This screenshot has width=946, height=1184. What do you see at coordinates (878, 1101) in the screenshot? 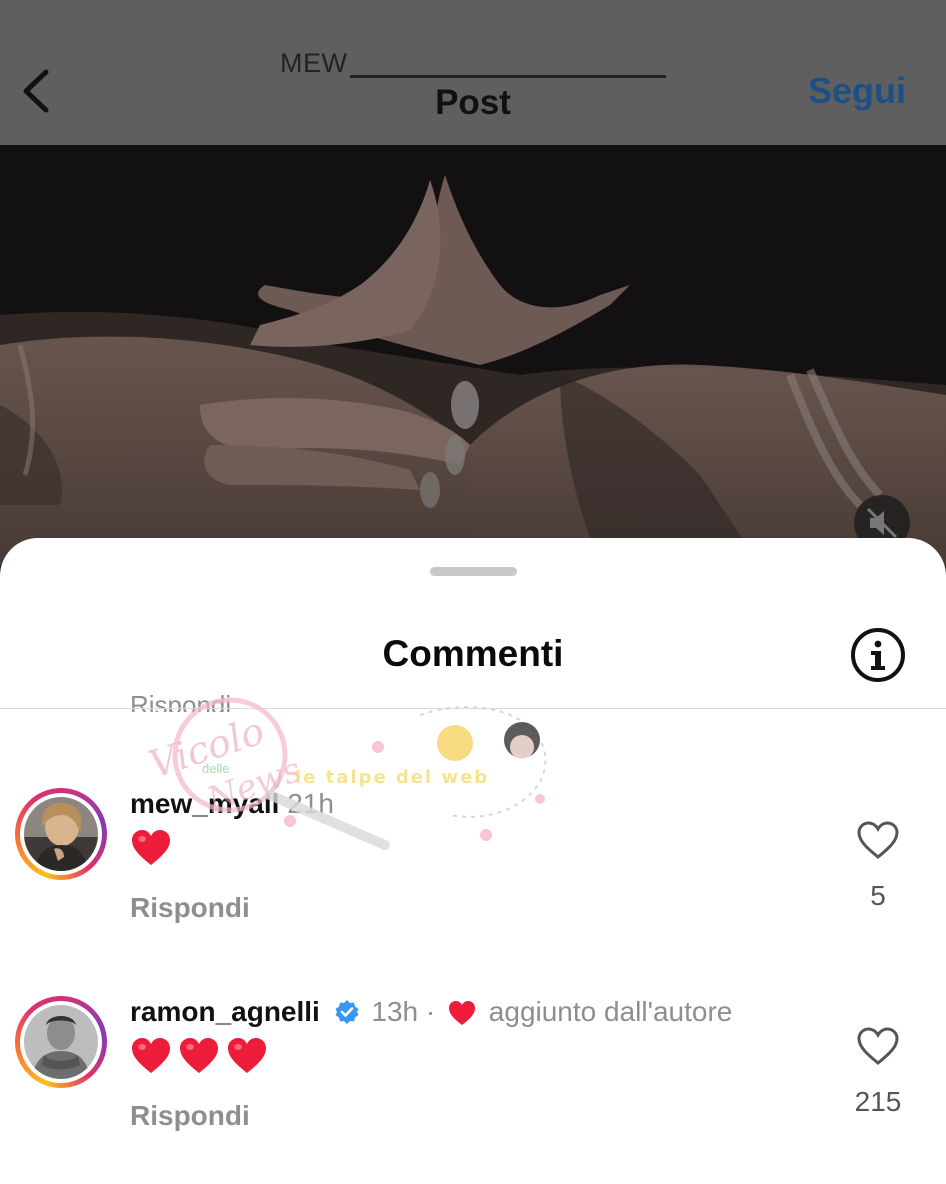
I see `like-count: 215` at bounding box center [878, 1101].